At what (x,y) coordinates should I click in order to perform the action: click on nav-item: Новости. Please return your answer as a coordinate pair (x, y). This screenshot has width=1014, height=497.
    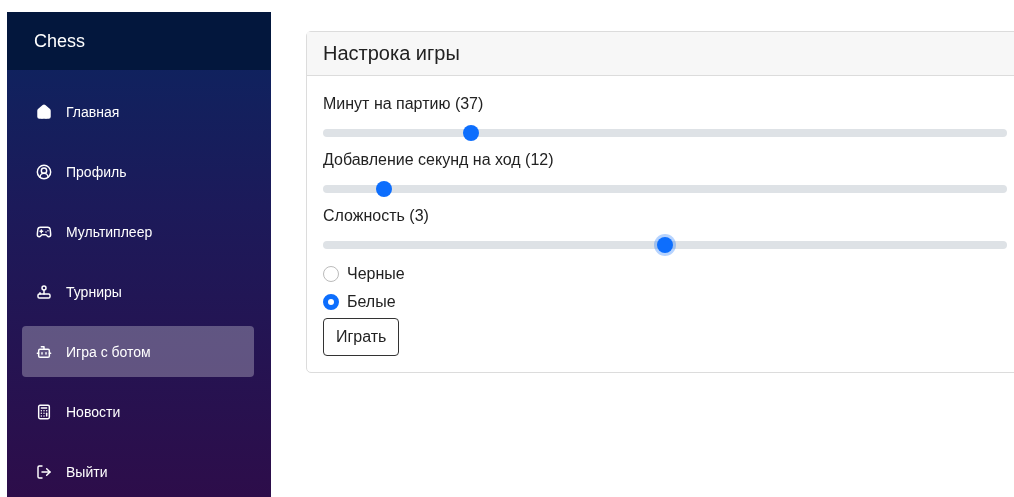
    Looking at the image, I should click on (138, 411).